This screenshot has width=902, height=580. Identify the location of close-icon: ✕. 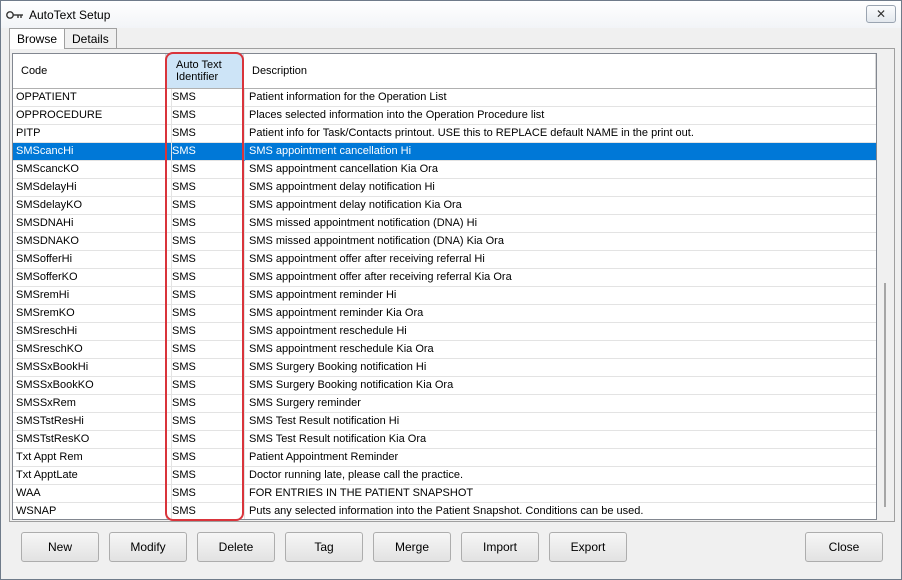
(881, 14).